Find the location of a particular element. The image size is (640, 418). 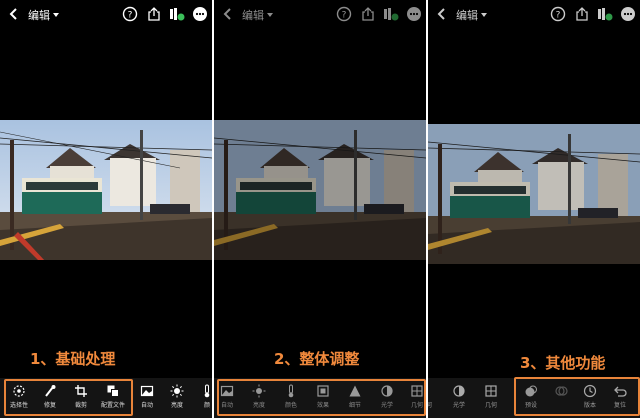

caption-basic-processing: 1、基础处理 is located at coordinates (73, 359).